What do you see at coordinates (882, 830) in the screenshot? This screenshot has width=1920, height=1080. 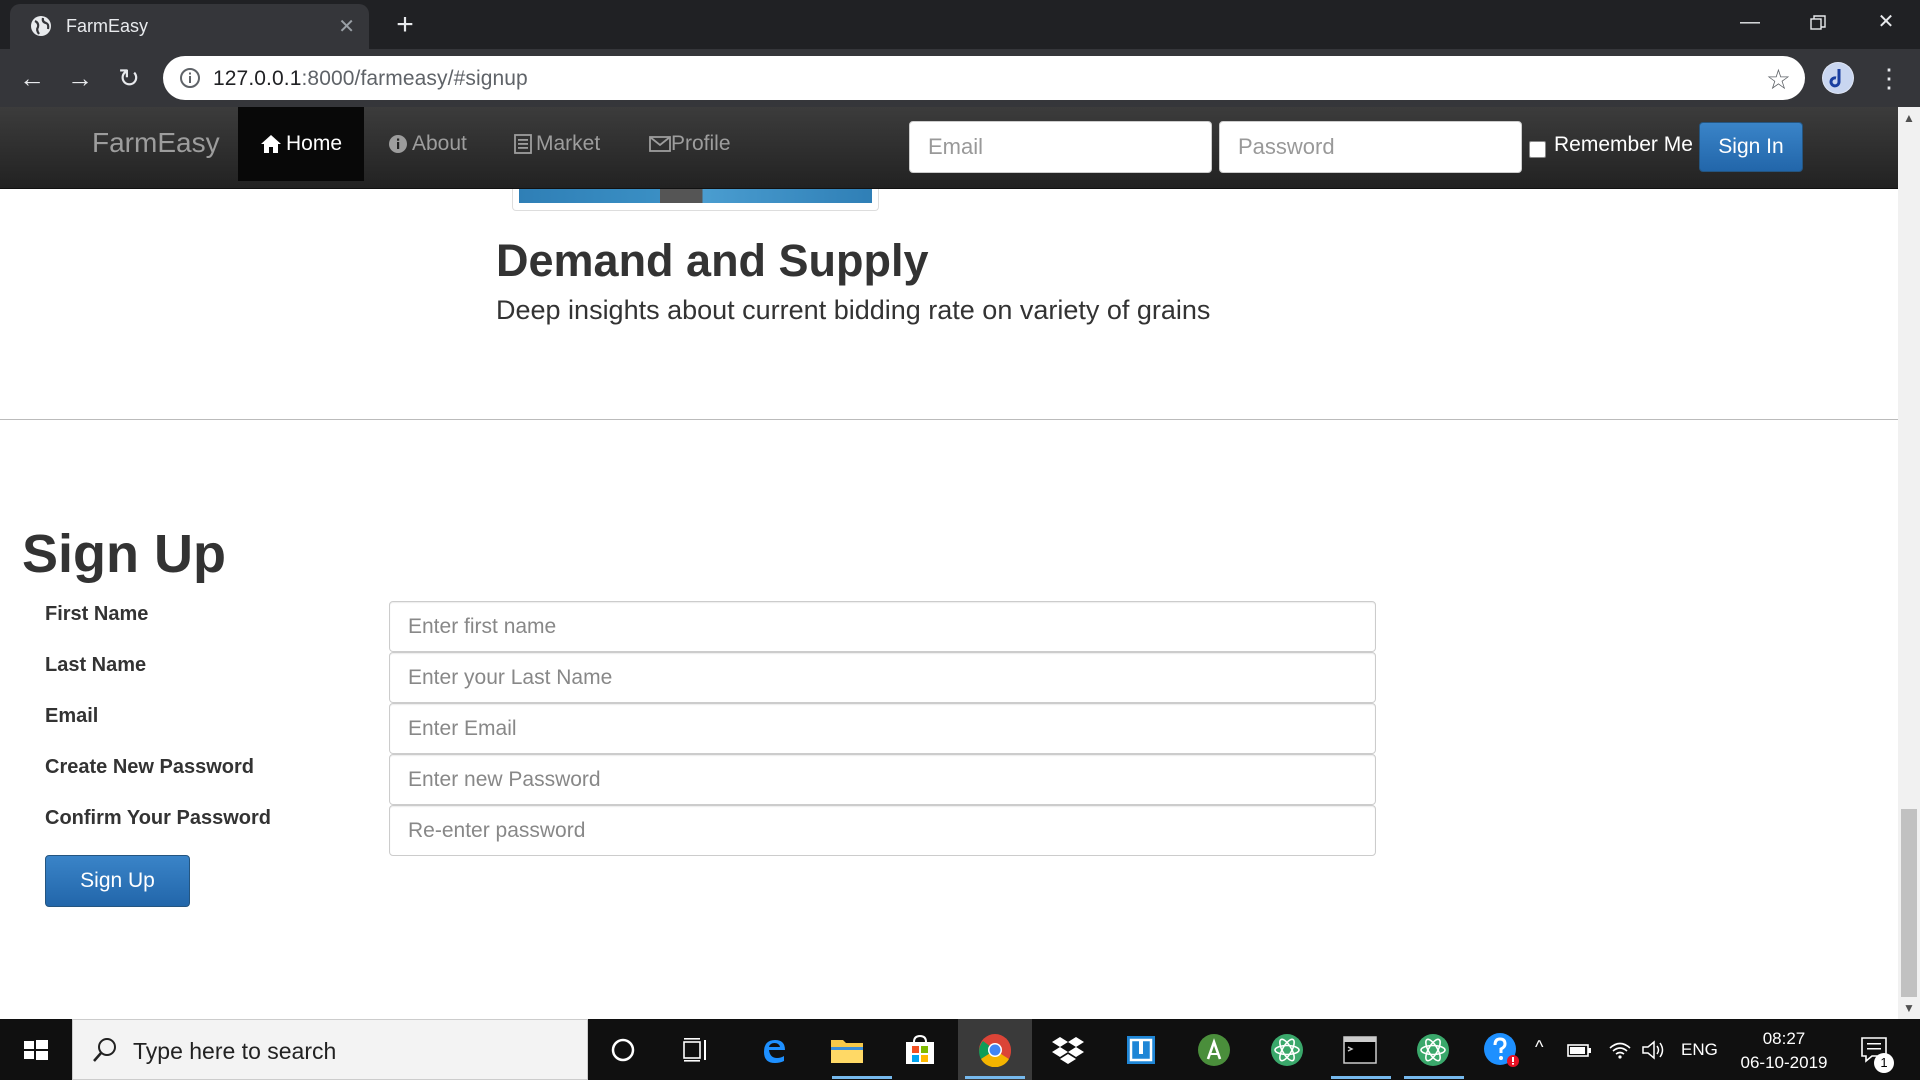 I see `confirm-password-input` at bounding box center [882, 830].